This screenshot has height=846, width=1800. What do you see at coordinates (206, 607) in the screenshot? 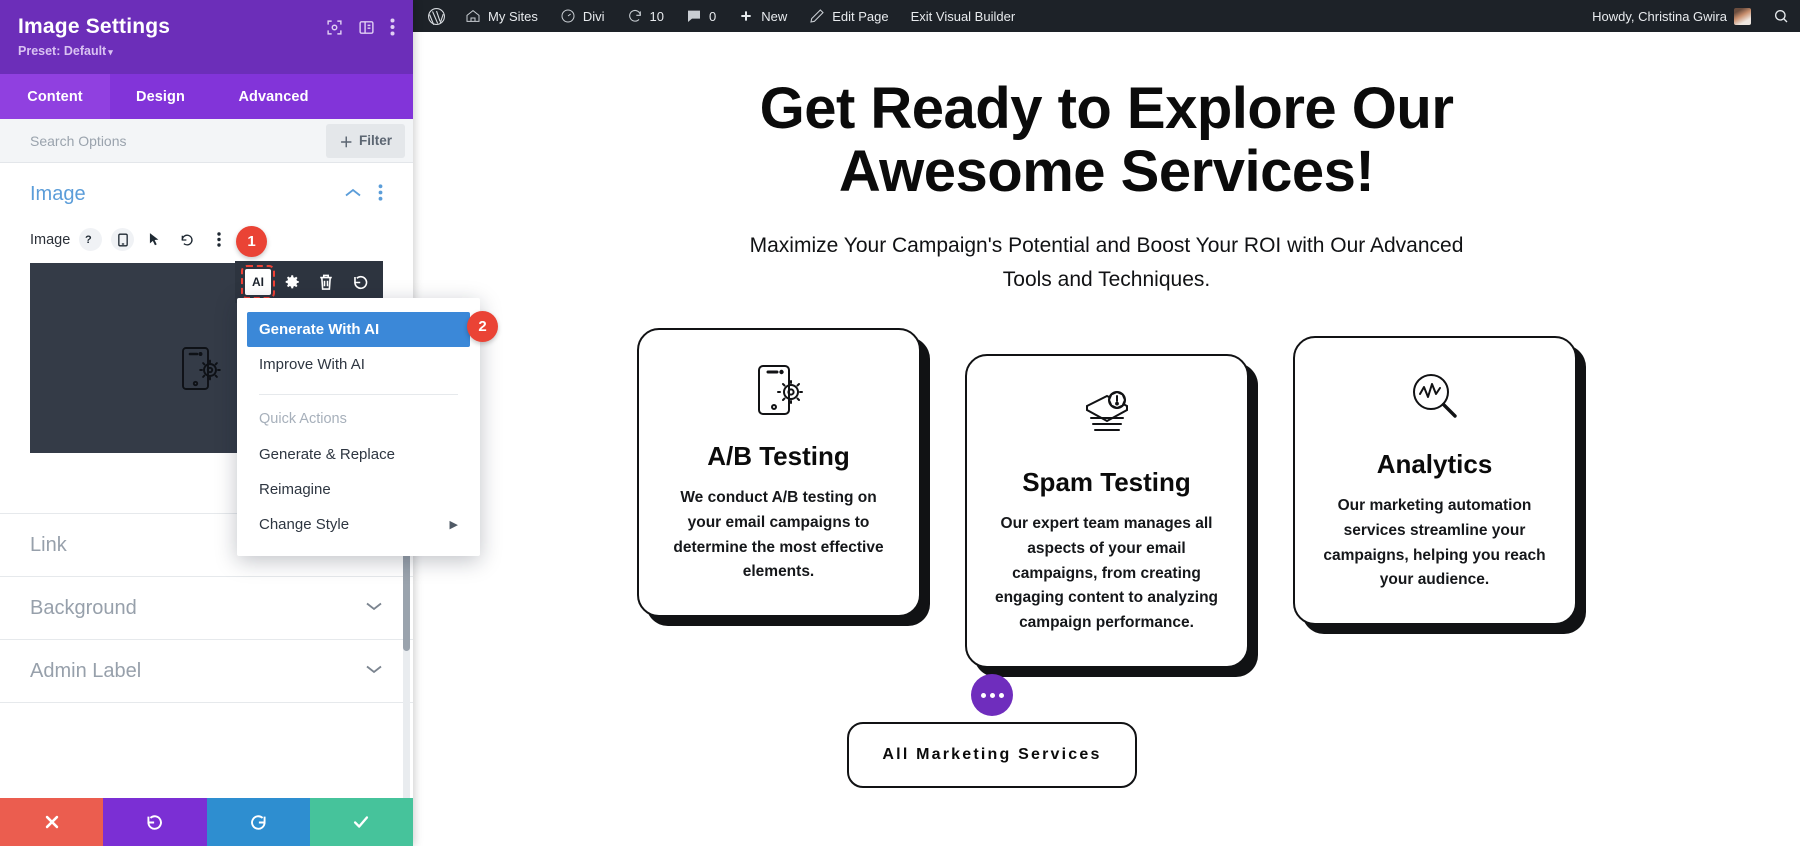
I see `section-background: Background` at bounding box center [206, 607].